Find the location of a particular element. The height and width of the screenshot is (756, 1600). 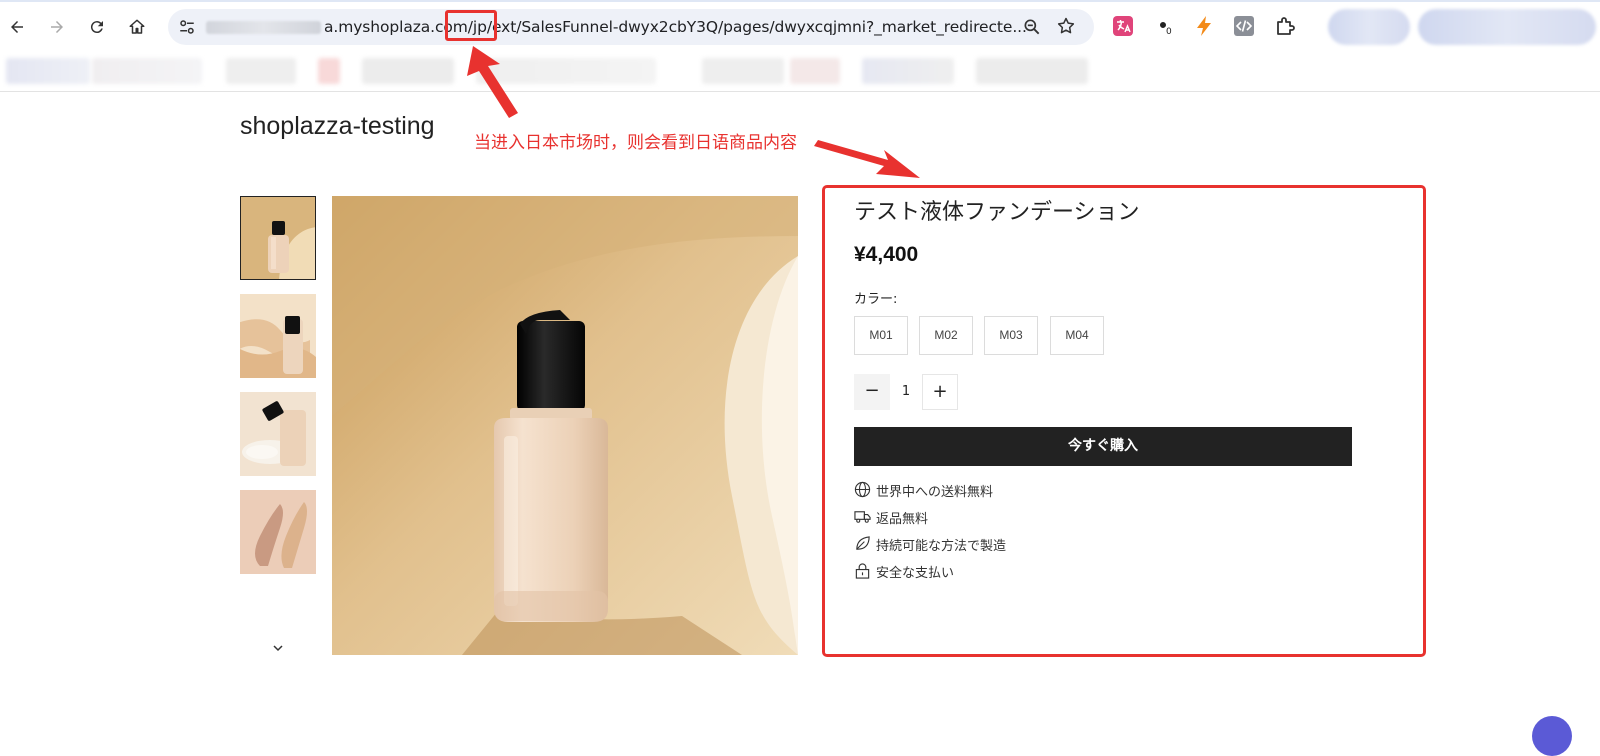

color-label: カラー: is located at coordinates (876, 299).